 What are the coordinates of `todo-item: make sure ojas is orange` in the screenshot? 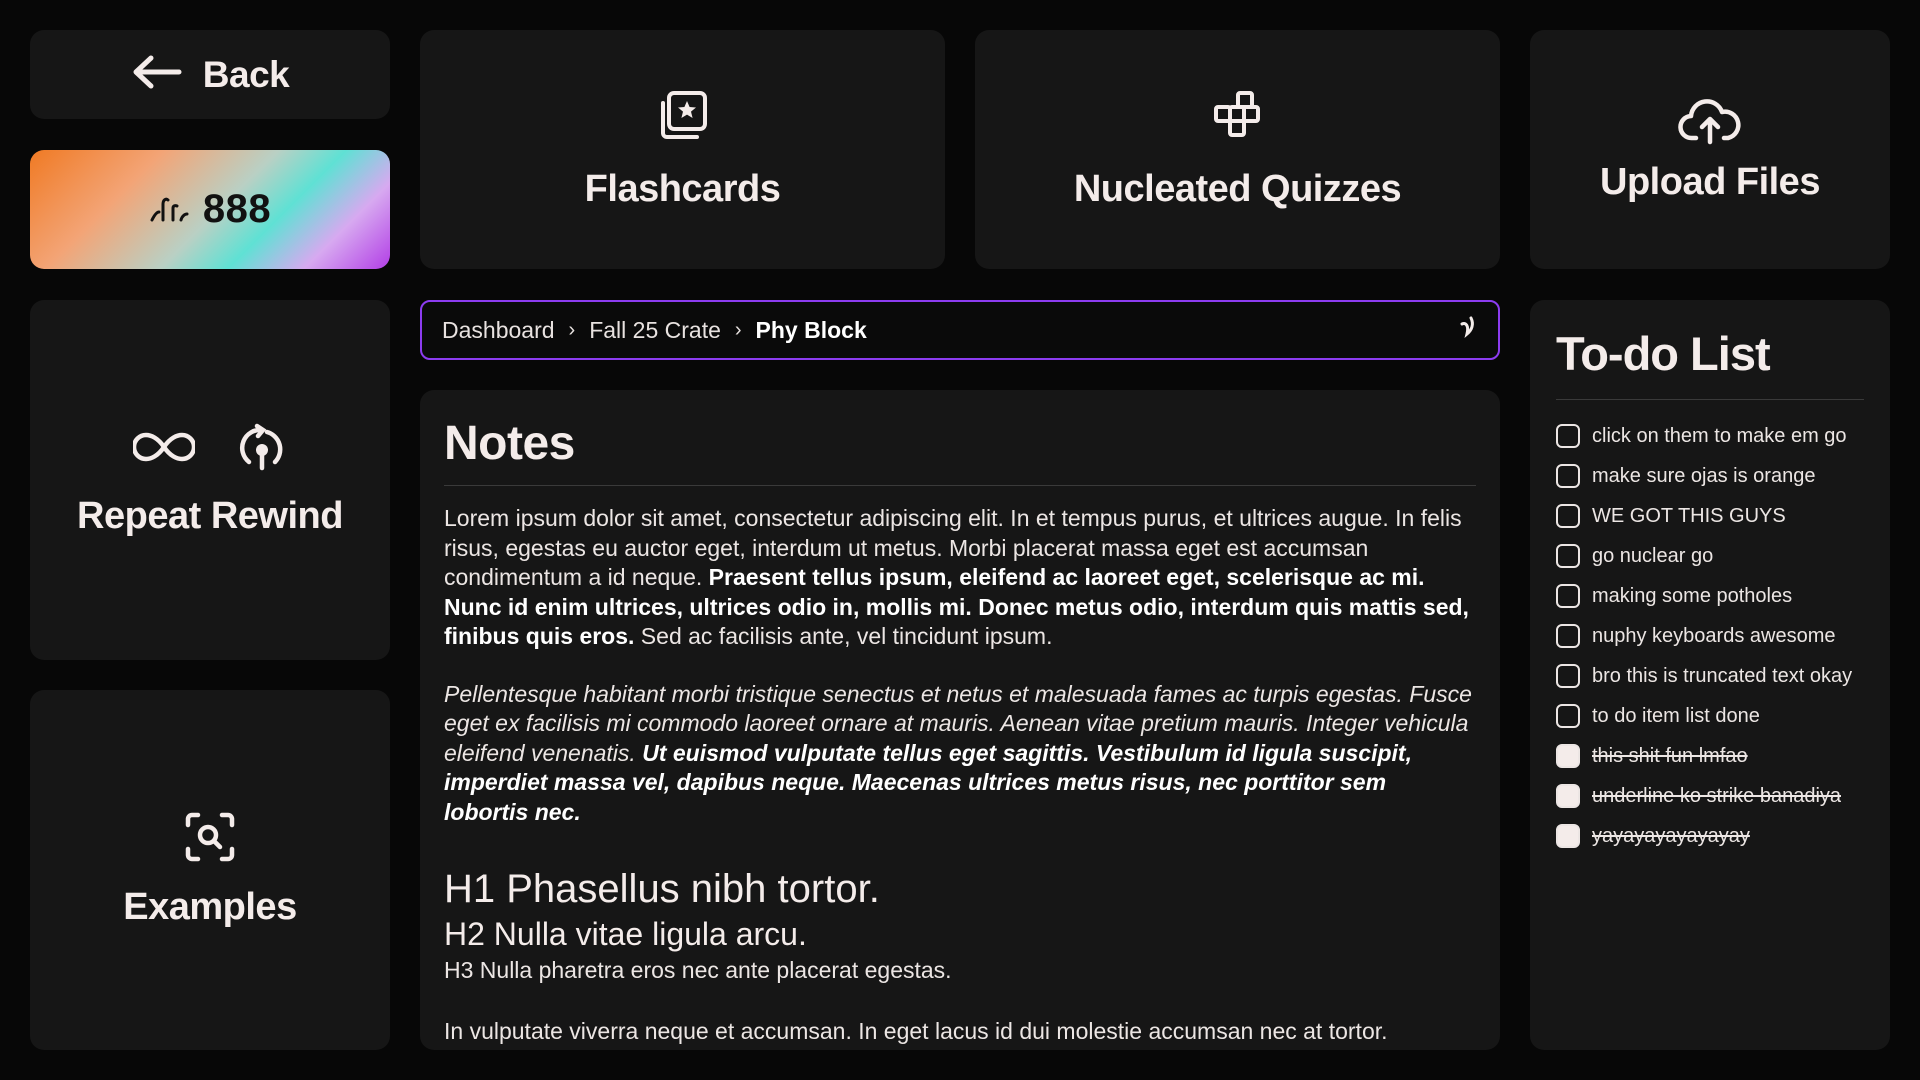 It's located at (1710, 476).